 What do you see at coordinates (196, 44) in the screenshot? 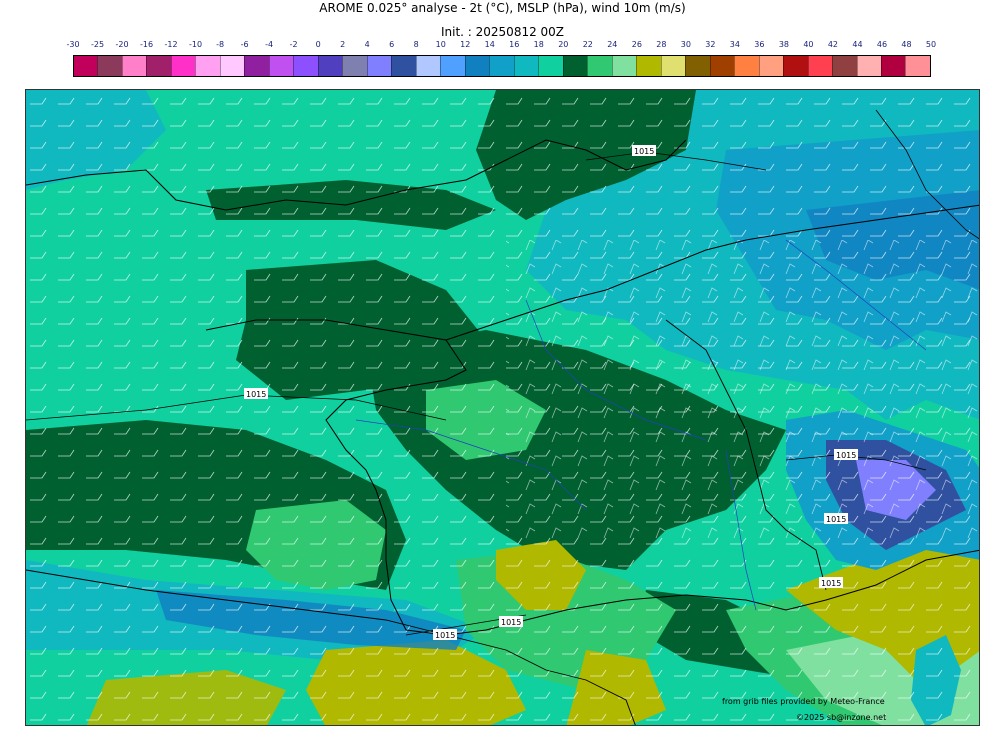
I see `colorbar-tick-label: -10` at bounding box center [196, 44].